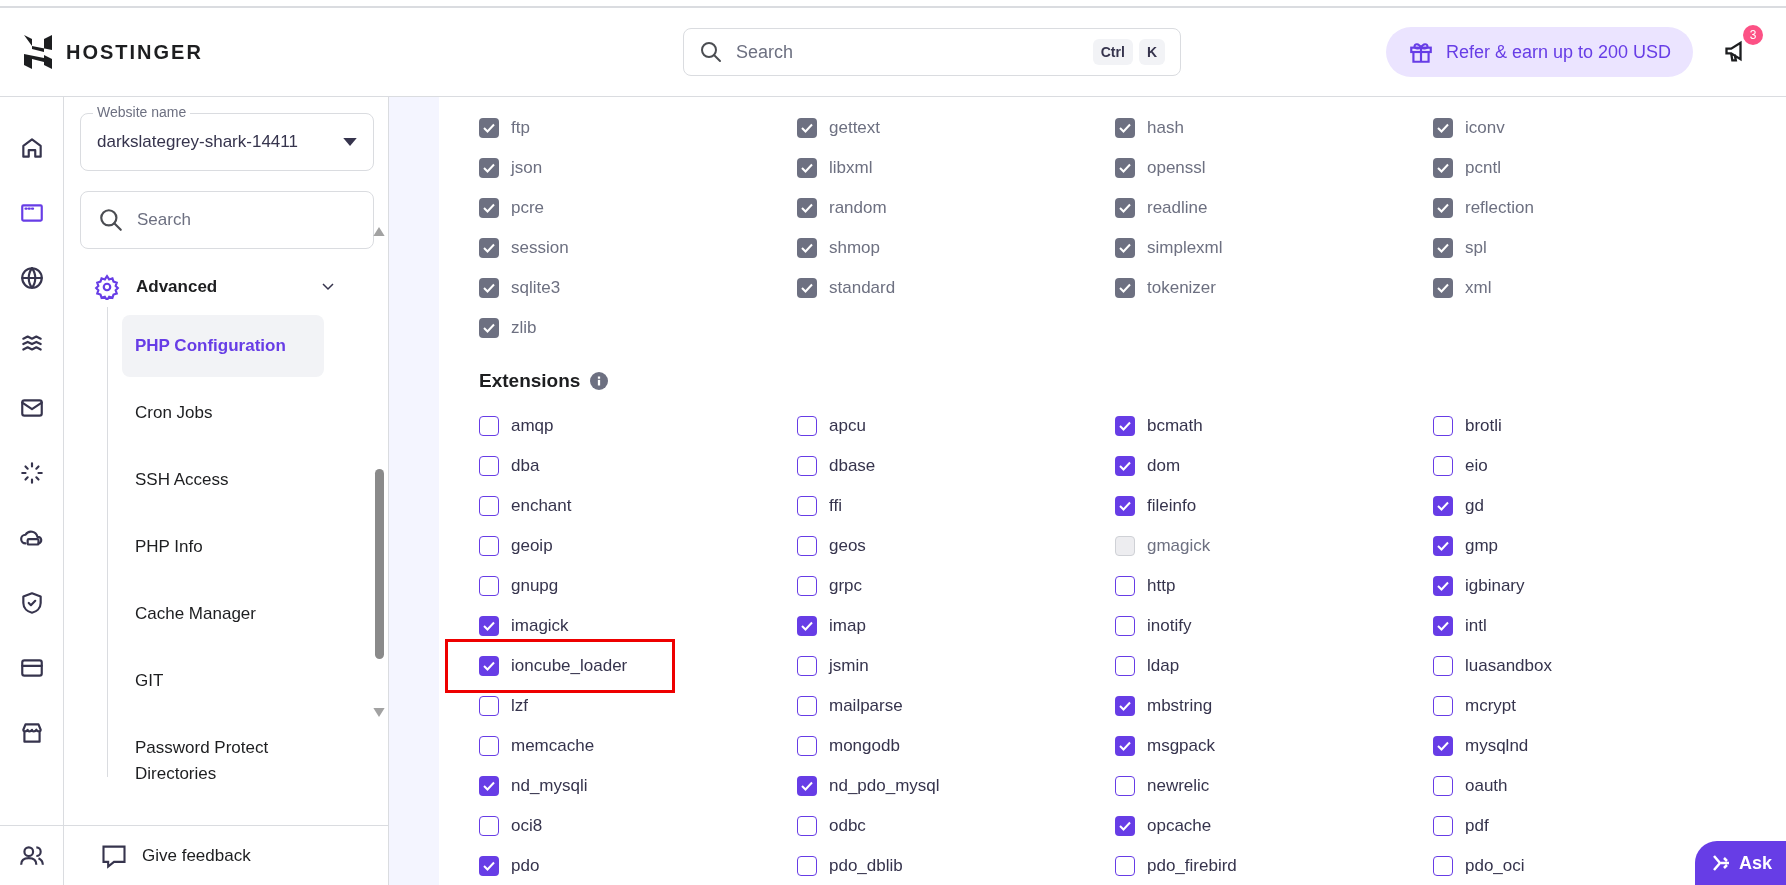  I want to click on option-label: xml, so click(1478, 288).